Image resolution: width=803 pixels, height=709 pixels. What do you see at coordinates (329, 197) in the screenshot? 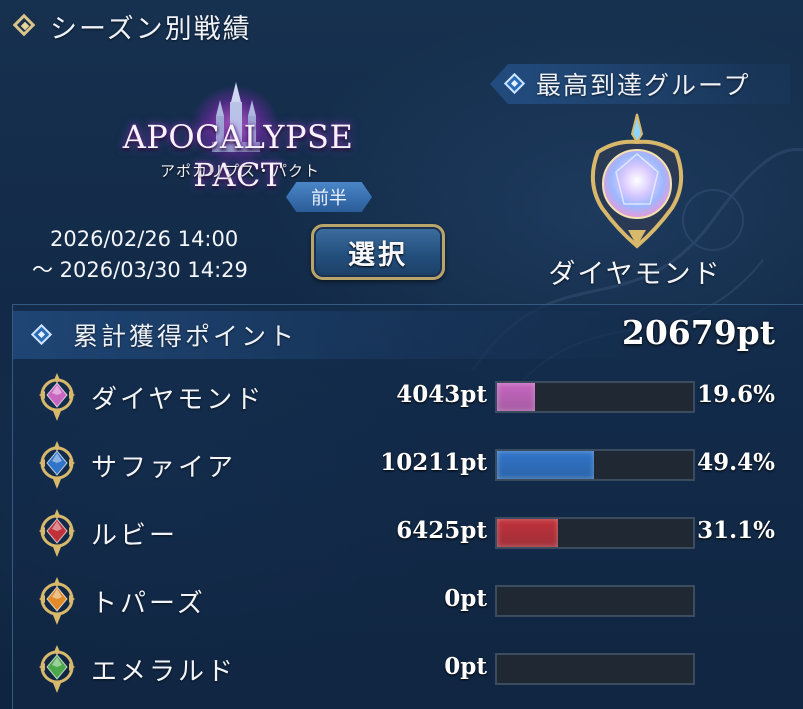
I see `season-half-badge: 前半` at bounding box center [329, 197].